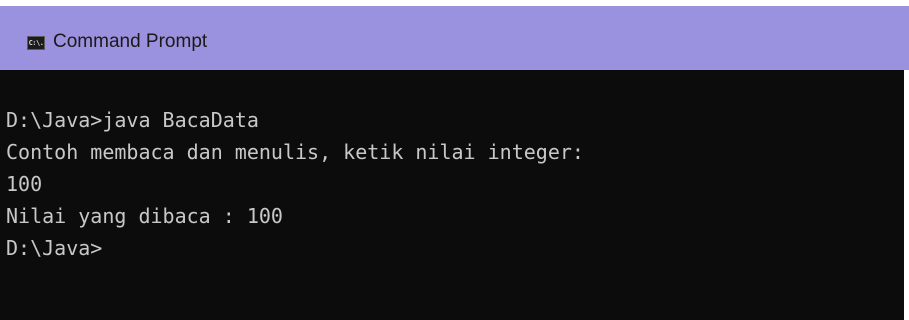 The width and height of the screenshot is (909, 320). I want to click on window-title: Command Prompt, so click(130, 41).